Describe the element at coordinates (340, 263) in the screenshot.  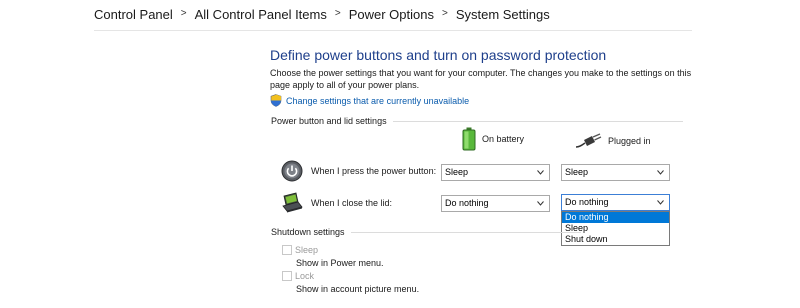
I see `sleep-description: Show in Power menu.` at that location.